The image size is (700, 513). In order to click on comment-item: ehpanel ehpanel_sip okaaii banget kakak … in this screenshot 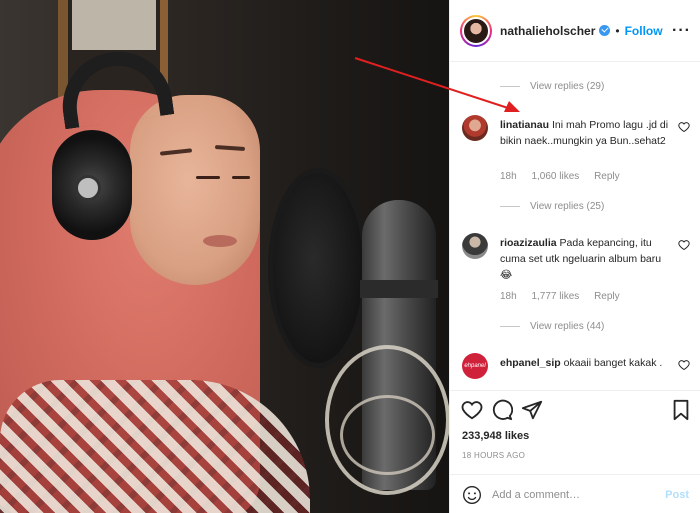, I will do `click(577, 371)`.